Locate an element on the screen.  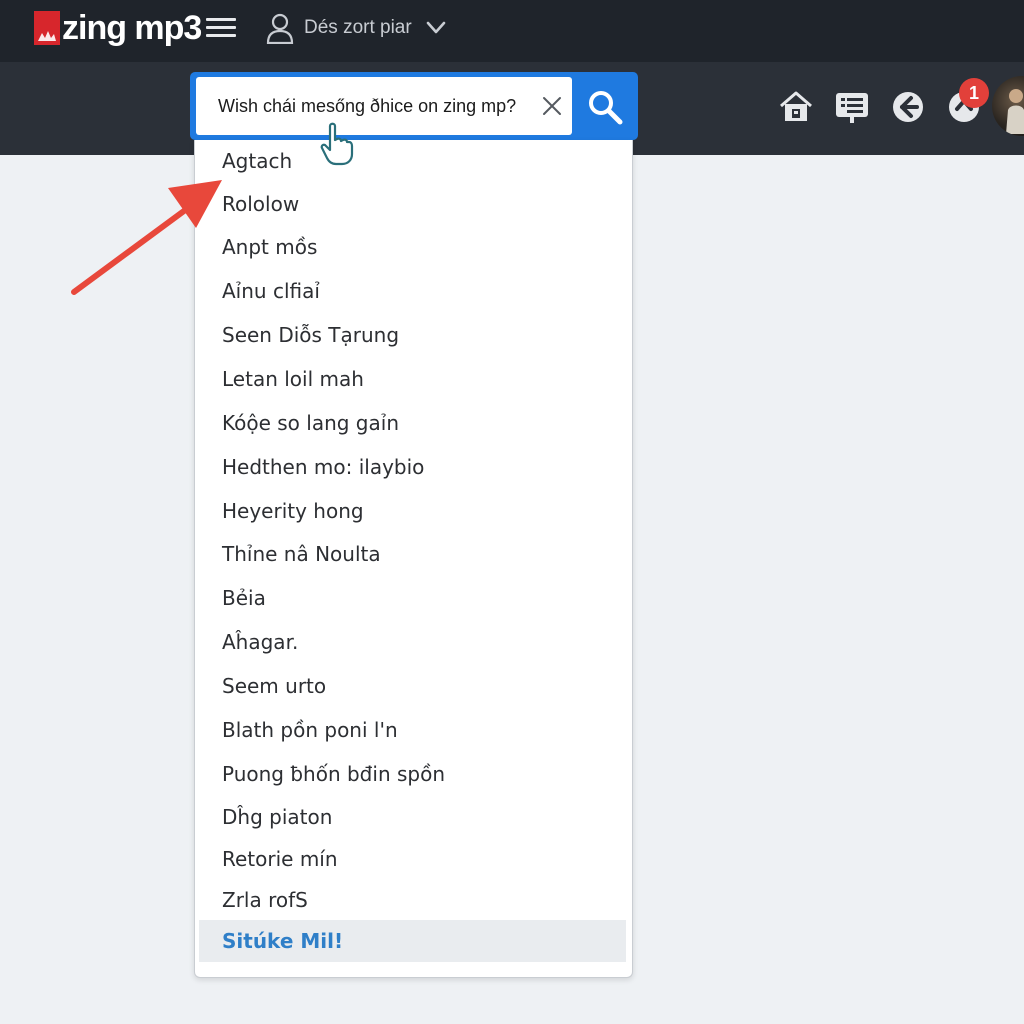
annotation-arrow-icon is located at coordinates (146, 237).